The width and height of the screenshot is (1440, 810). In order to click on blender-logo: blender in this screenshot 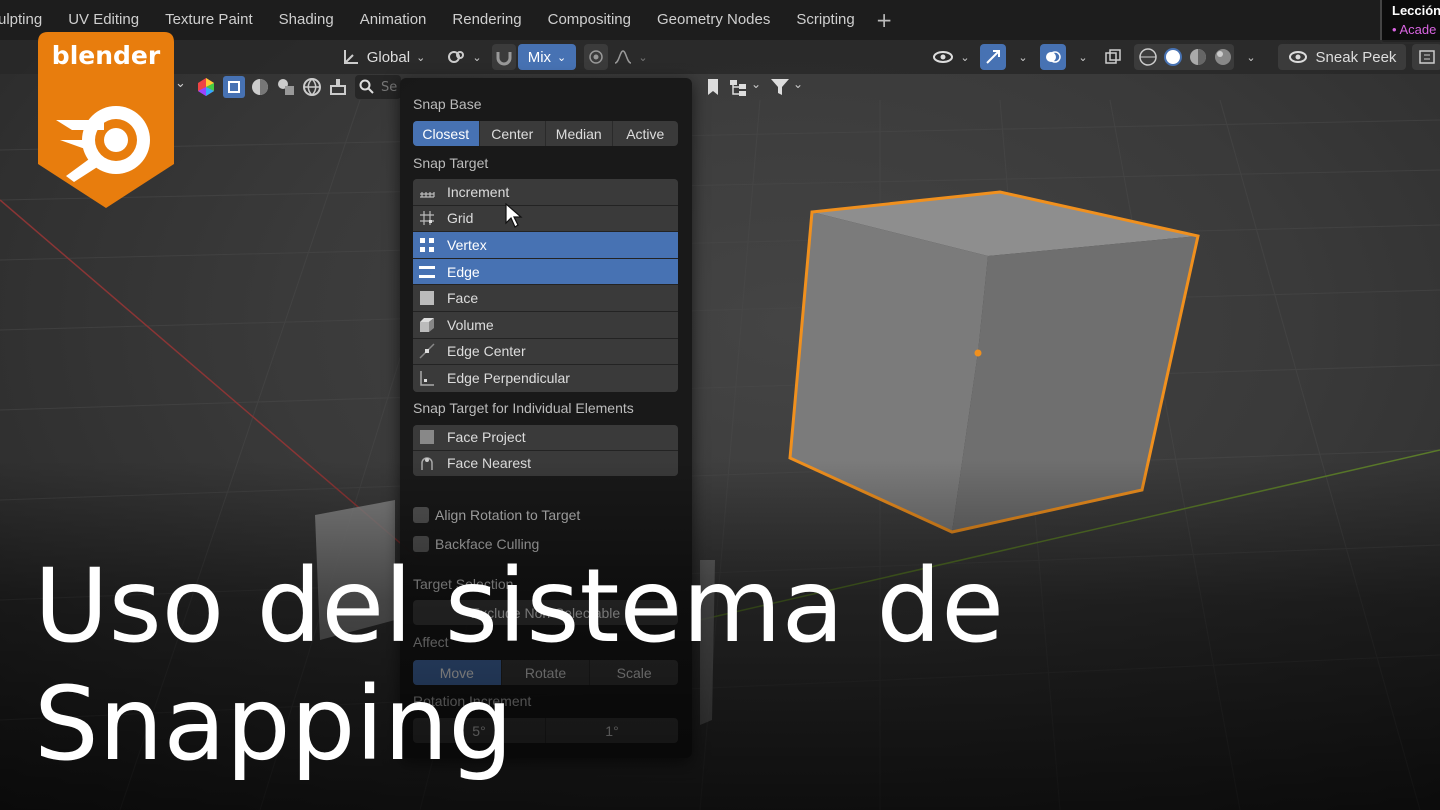, I will do `click(106, 120)`.